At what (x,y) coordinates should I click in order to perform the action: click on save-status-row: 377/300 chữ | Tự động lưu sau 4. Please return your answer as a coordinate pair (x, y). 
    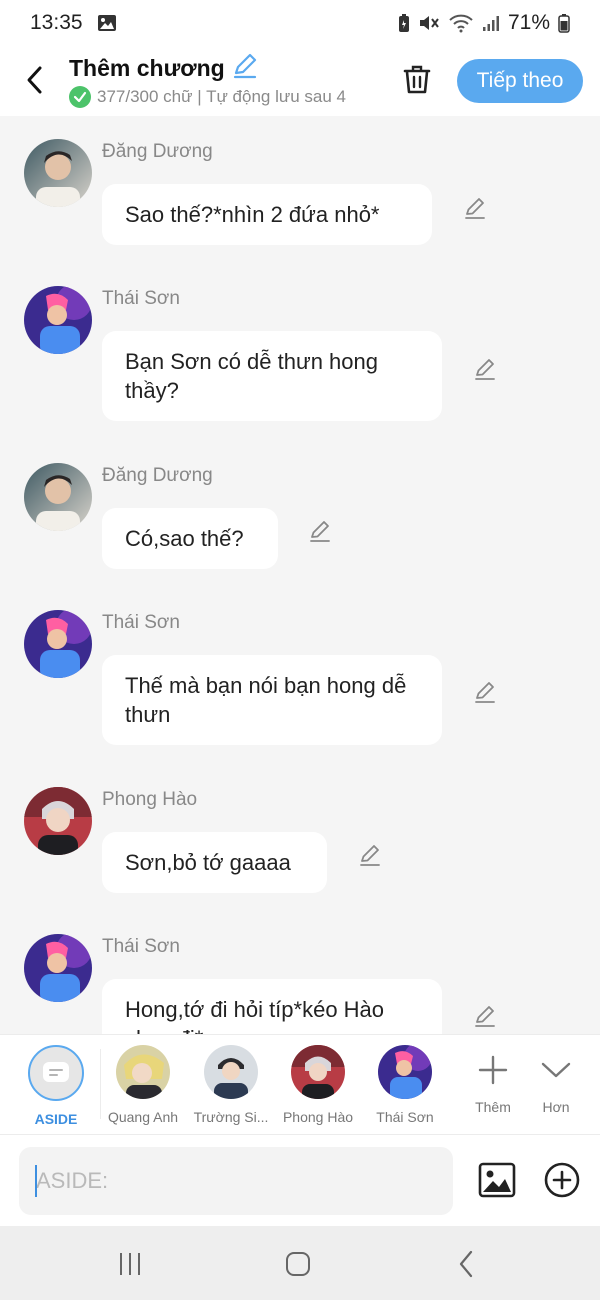
    Looking at the image, I should click on (222, 97).